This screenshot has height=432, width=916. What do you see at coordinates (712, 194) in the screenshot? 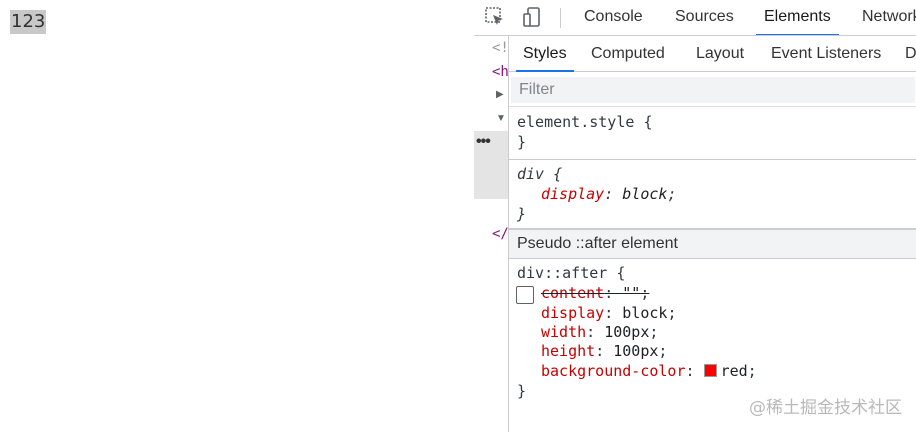
I see `div-rule: div { display: block; }` at bounding box center [712, 194].